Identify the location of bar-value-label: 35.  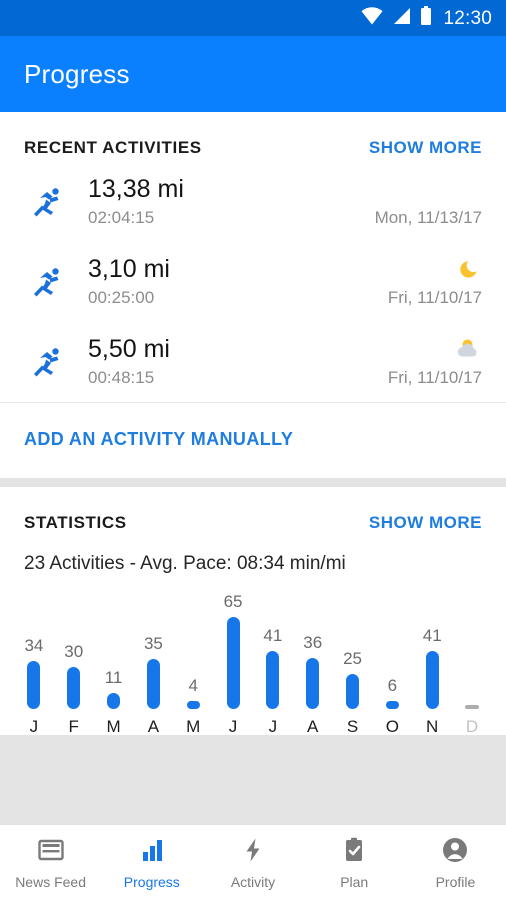
(153, 643).